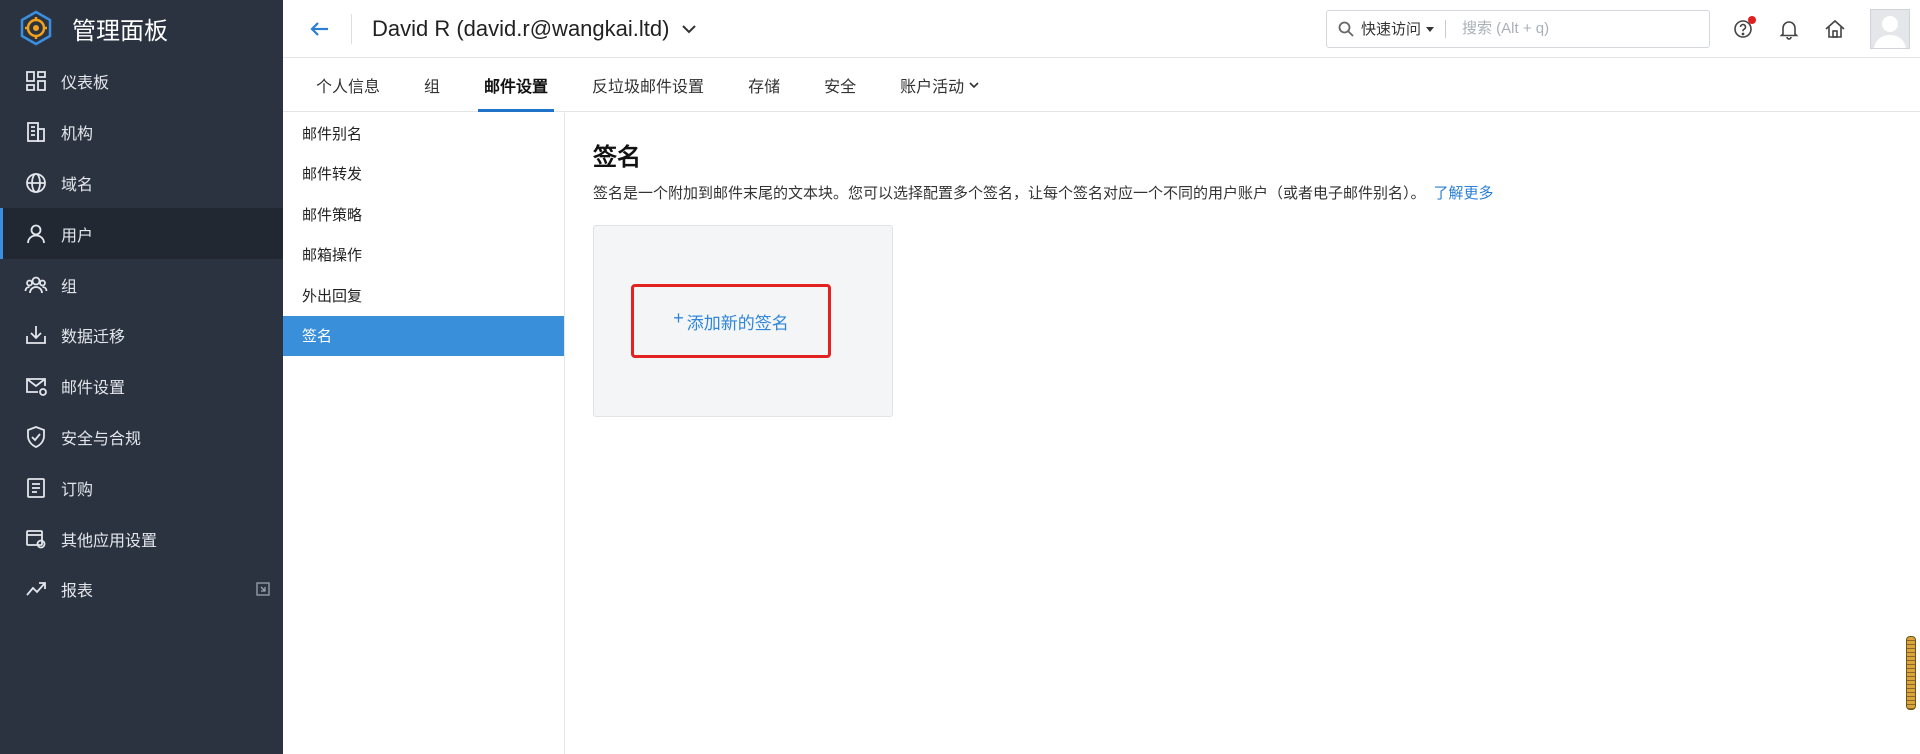  I want to click on user-title: David R (david.r@wangkai.ltd), so click(521, 28).